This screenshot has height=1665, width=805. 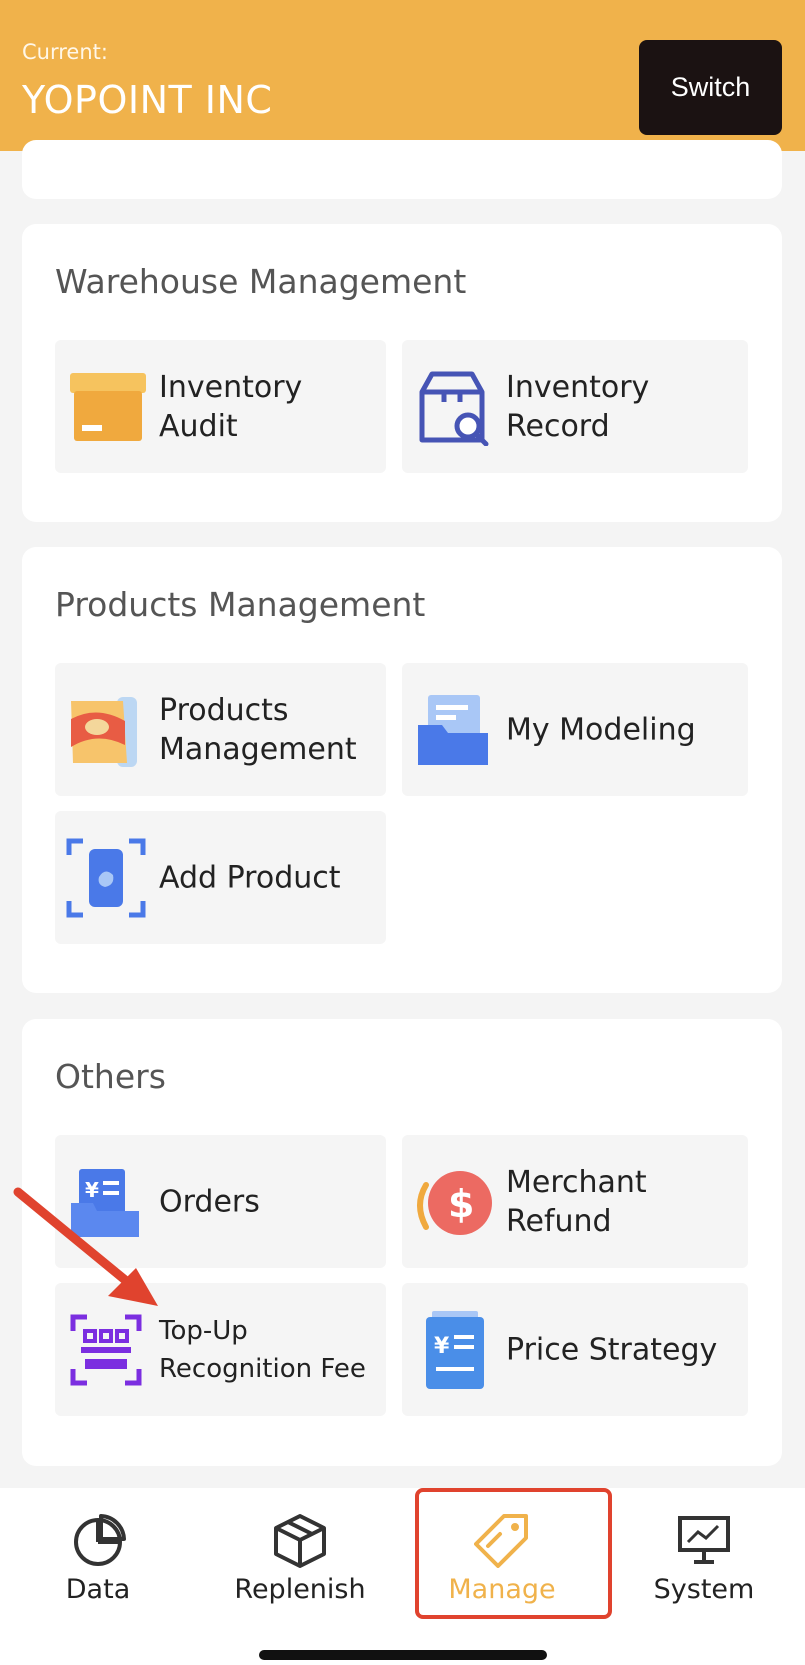 What do you see at coordinates (453, 730) in the screenshot?
I see `folder-icon` at bounding box center [453, 730].